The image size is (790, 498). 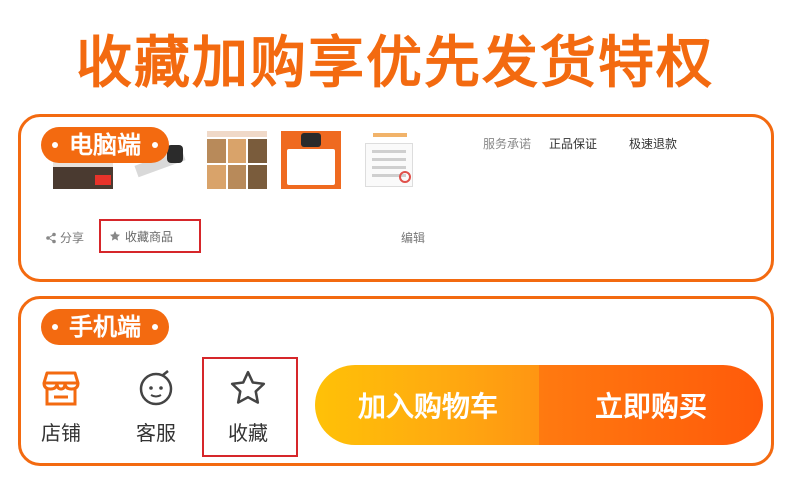 I want to click on share-link: 分享, so click(x=64, y=237).